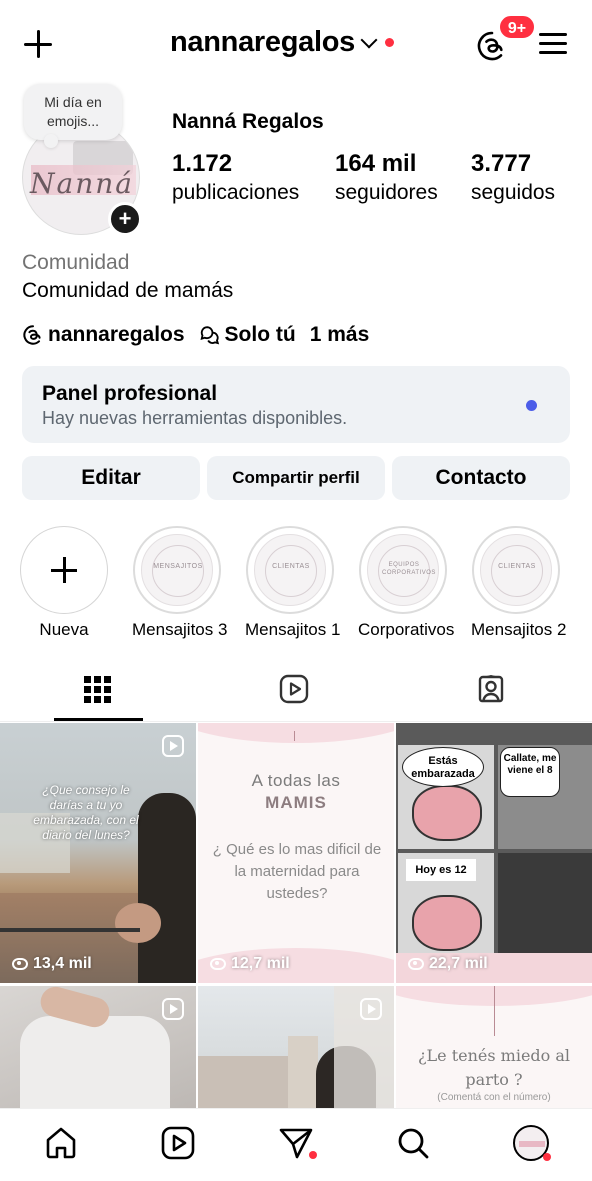 The height and width of the screenshot is (1181, 592). What do you see at coordinates (376, 163) in the screenshot?
I see `stat-value: 164 mil` at bounding box center [376, 163].